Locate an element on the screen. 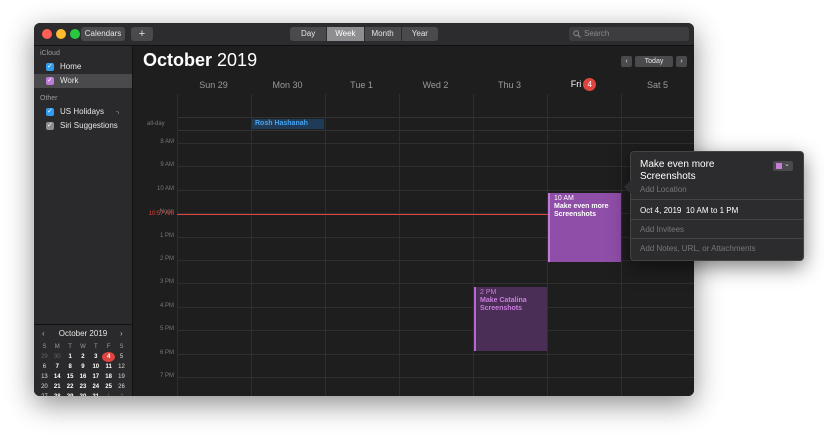 The height and width of the screenshot is (441, 824). mini-calendar-day: 26 is located at coordinates (121, 387).